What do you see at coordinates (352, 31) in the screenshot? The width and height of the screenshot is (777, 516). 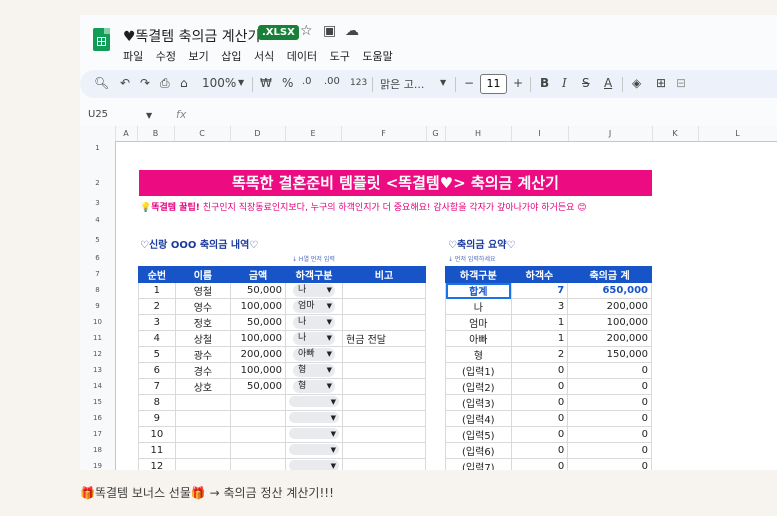 I see `cloud-status-icon: ☁` at bounding box center [352, 31].